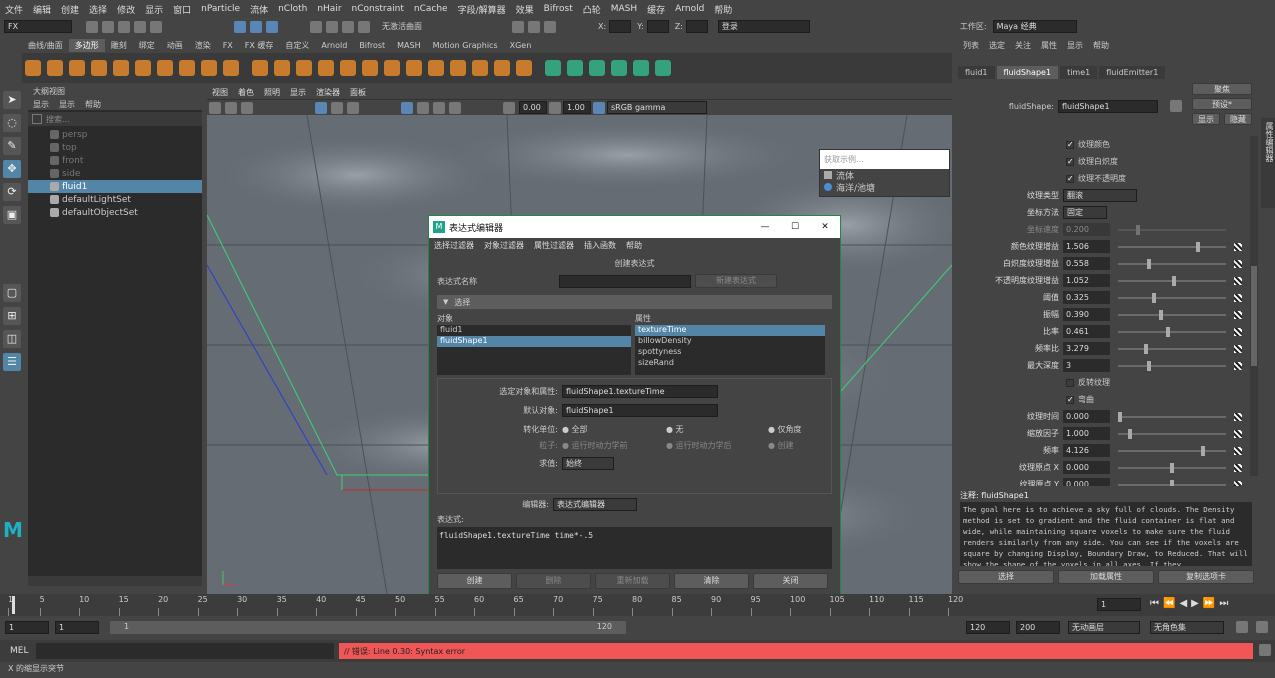 Image resolution: width=1275 pixels, height=678 pixels. Describe the element at coordinates (534, 350) in the screenshot. I see `objects-list: fluid1 fluidShape1` at that location.